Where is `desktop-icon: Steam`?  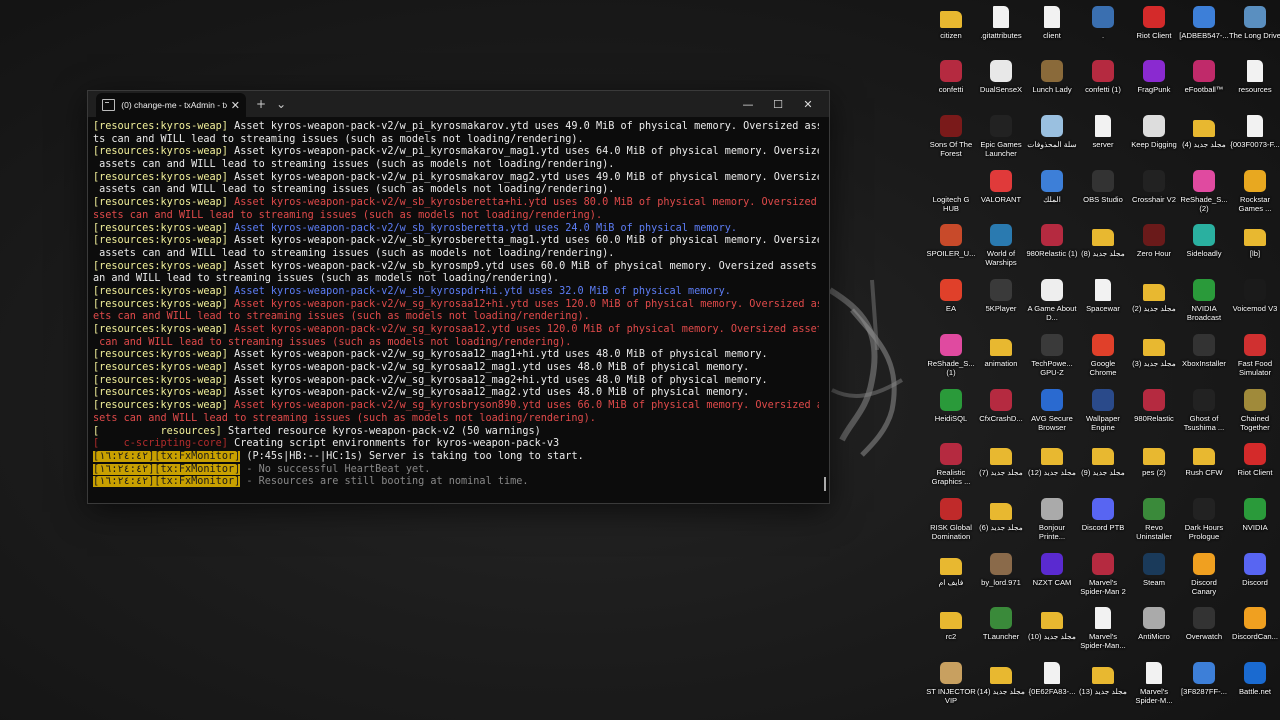 desktop-icon: Steam is located at coordinates (1154, 570).